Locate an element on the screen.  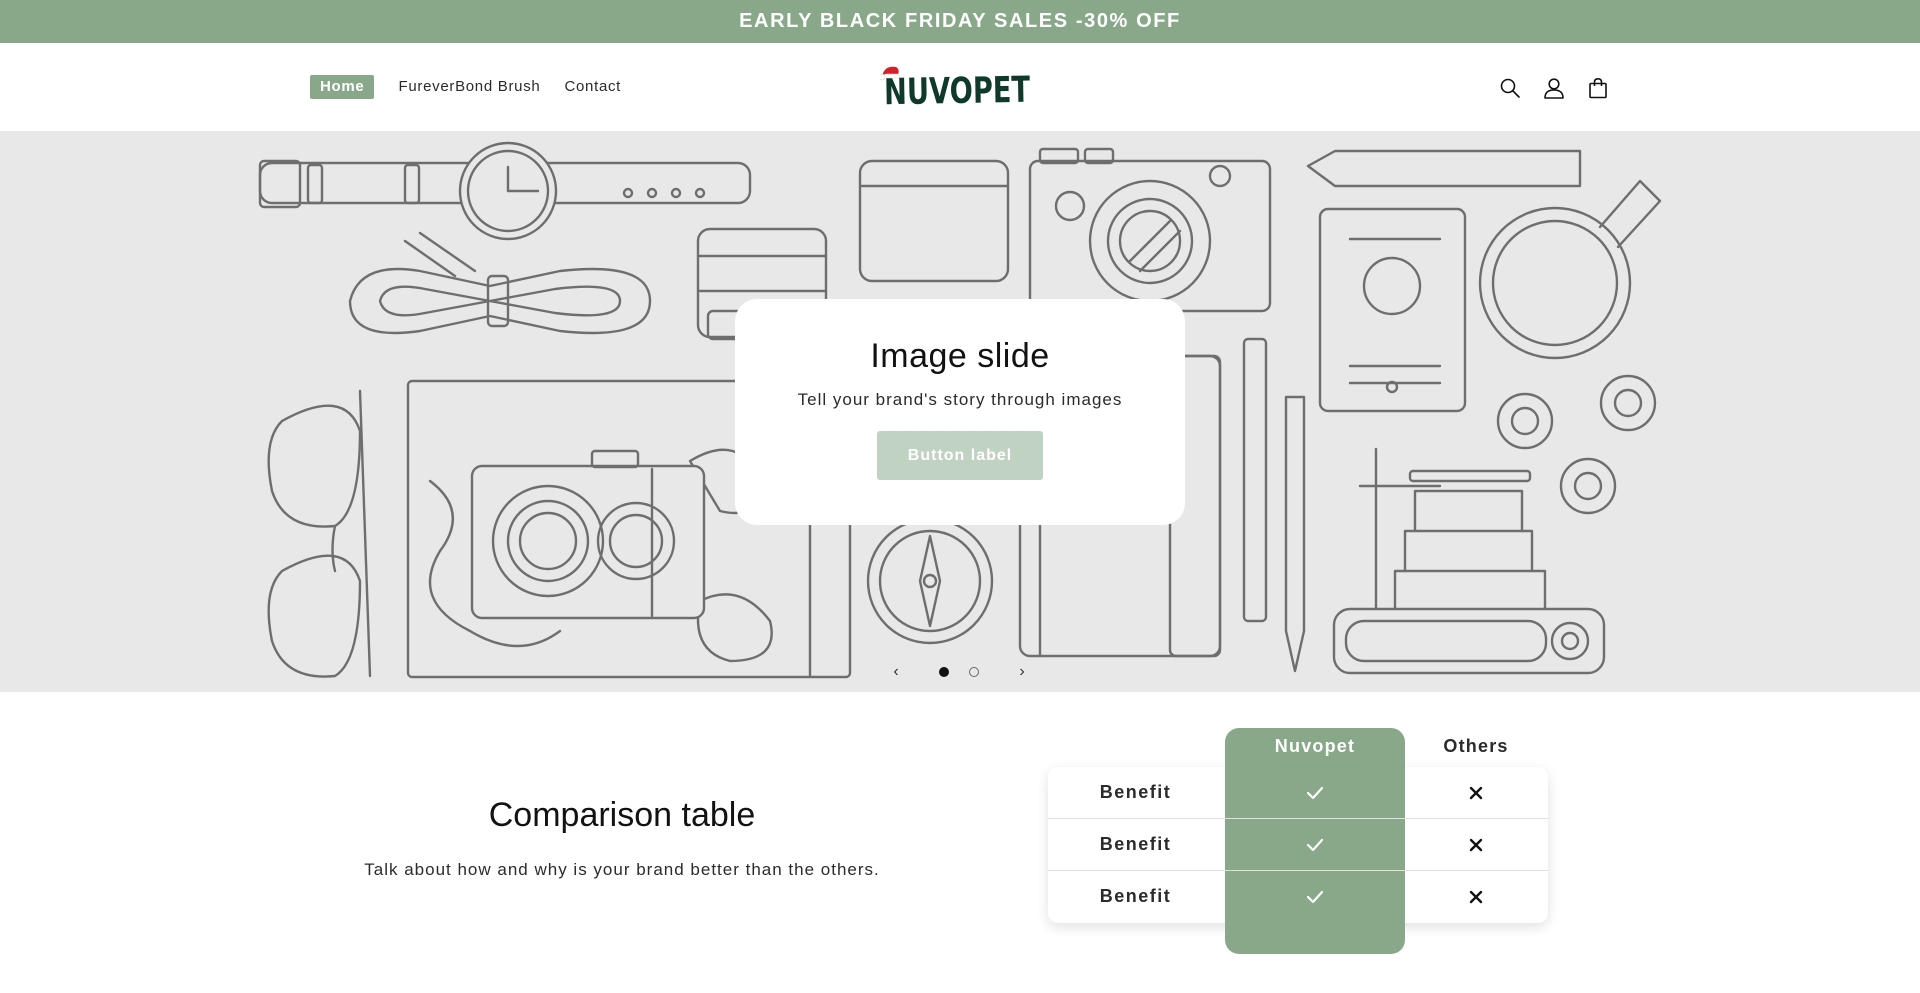
slide-prev-button: ‹ is located at coordinates (896, 672).